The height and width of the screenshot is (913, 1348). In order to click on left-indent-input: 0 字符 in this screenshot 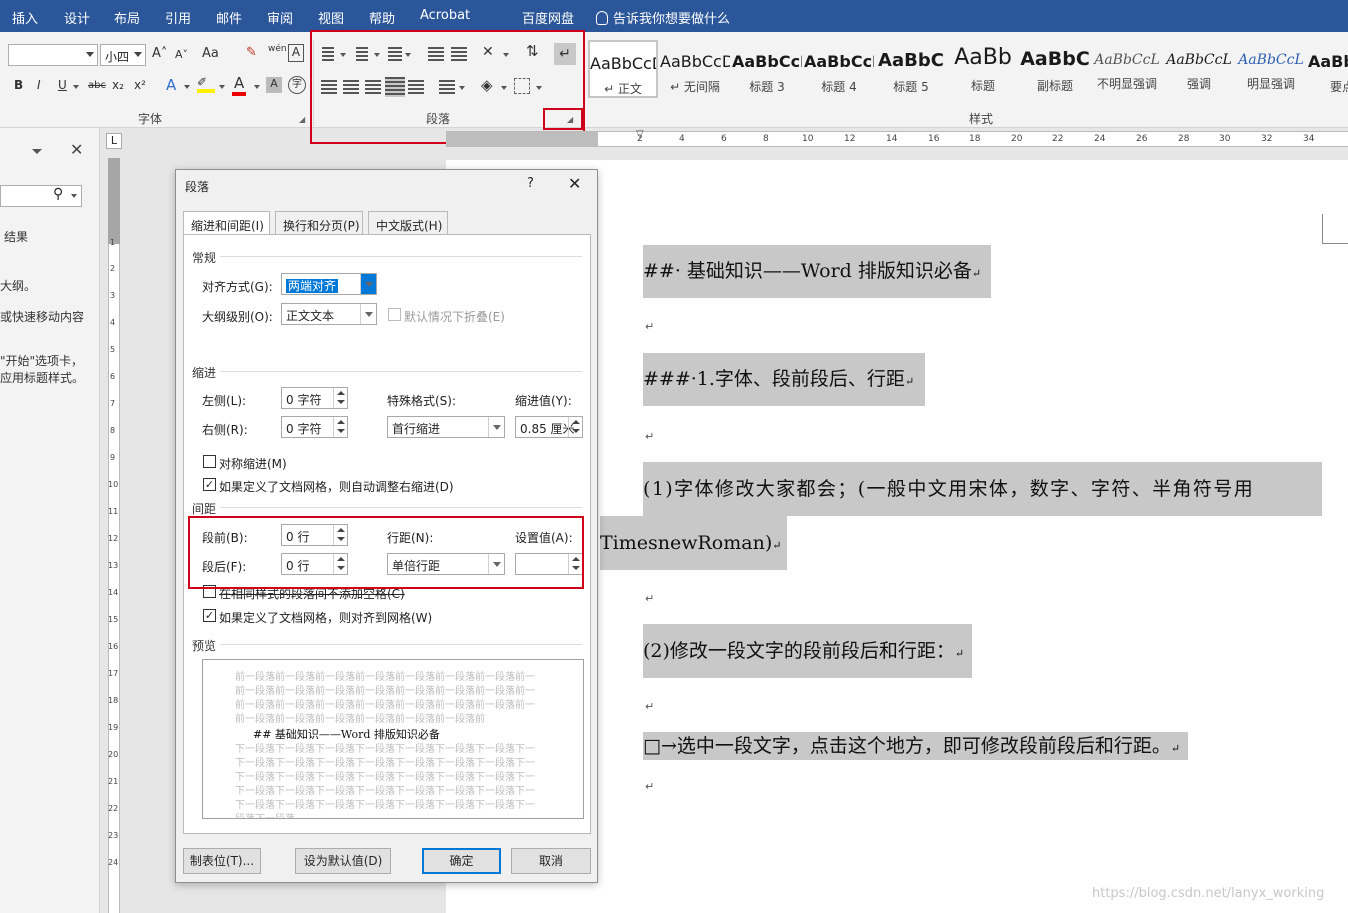, I will do `click(314, 398)`.